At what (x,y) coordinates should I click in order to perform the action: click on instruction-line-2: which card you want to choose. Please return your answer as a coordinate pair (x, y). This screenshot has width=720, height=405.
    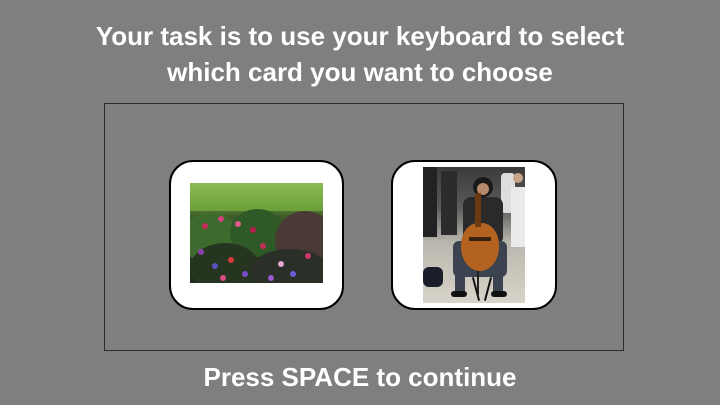
    Looking at the image, I should click on (360, 72).